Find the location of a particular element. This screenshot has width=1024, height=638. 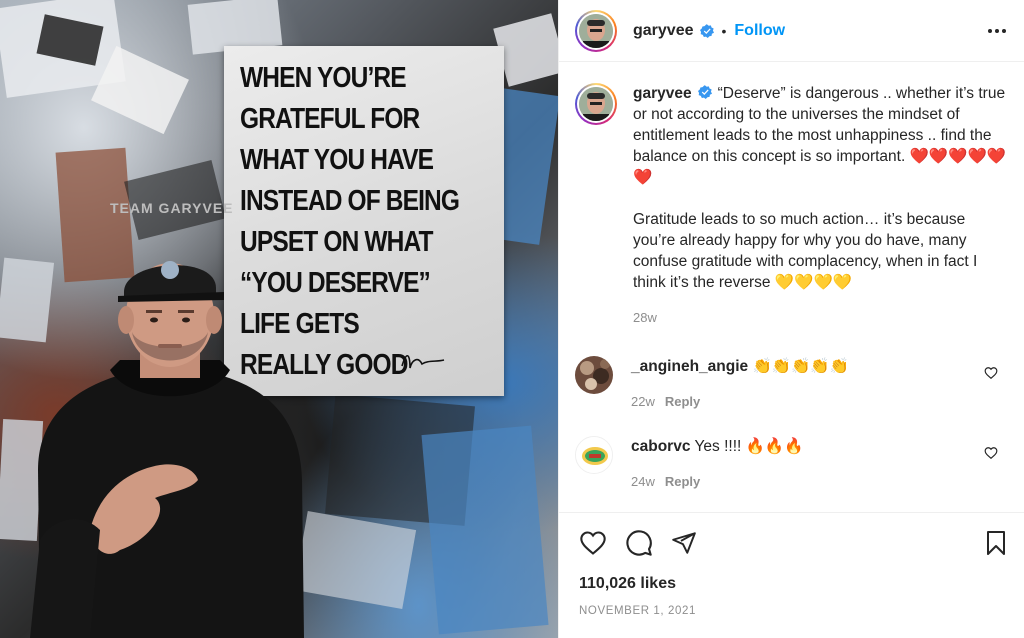

paper-scrap is located at coordinates (485, 530).